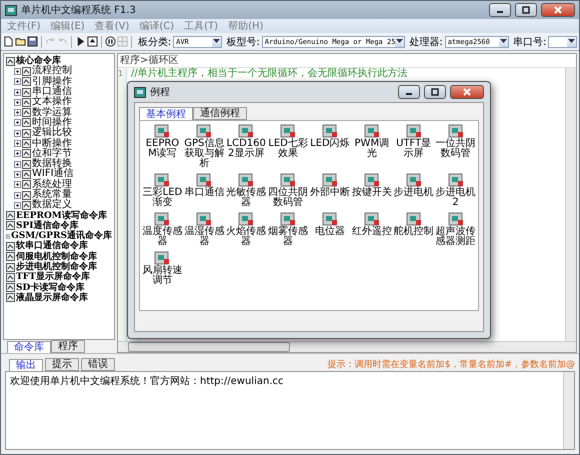 The height and width of the screenshot is (455, 580). Describe the element at coordinates (52, 297) in the screenshot. I see `tree-item: 液晶显示屏命令库` at that location.